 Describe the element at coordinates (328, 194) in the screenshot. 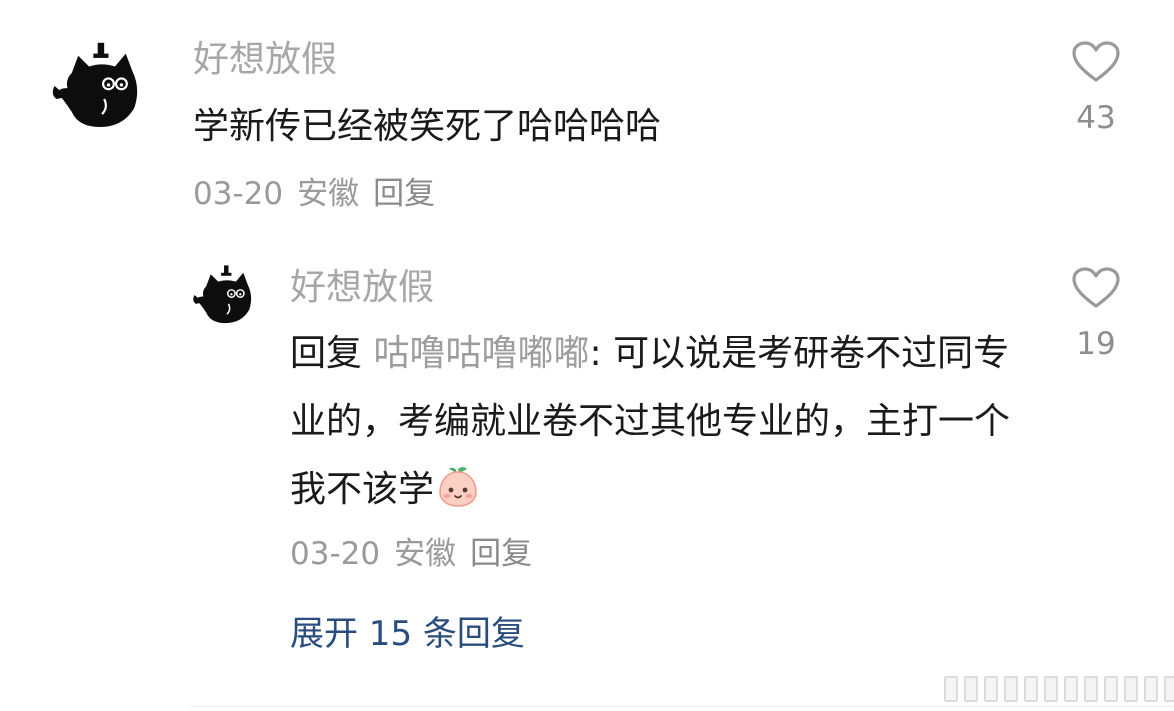

I see `comment-location: 安徽` at that location.